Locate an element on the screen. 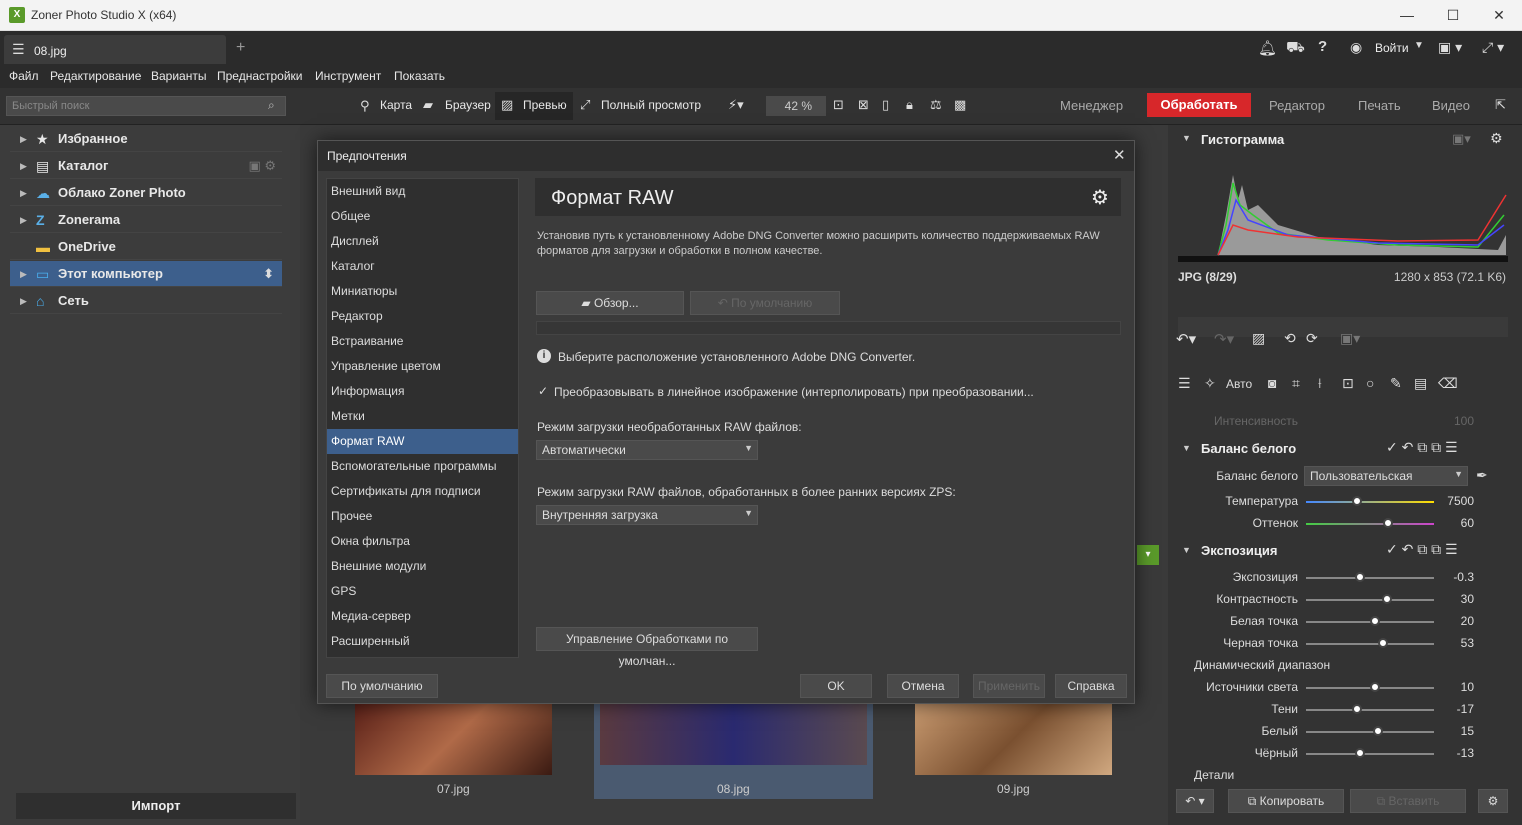 The image size is (1522, 825). category-item: Вспомогательные программы is located at coordinates (422, 466).